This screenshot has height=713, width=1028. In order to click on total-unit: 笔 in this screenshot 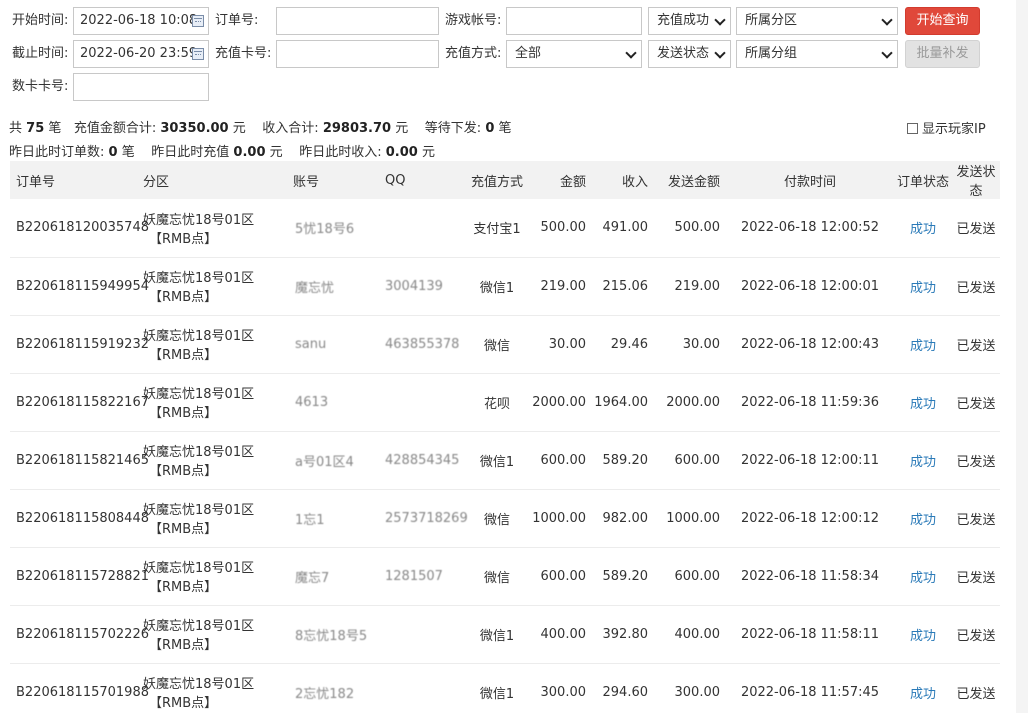, I will do `click(55, 128)`.